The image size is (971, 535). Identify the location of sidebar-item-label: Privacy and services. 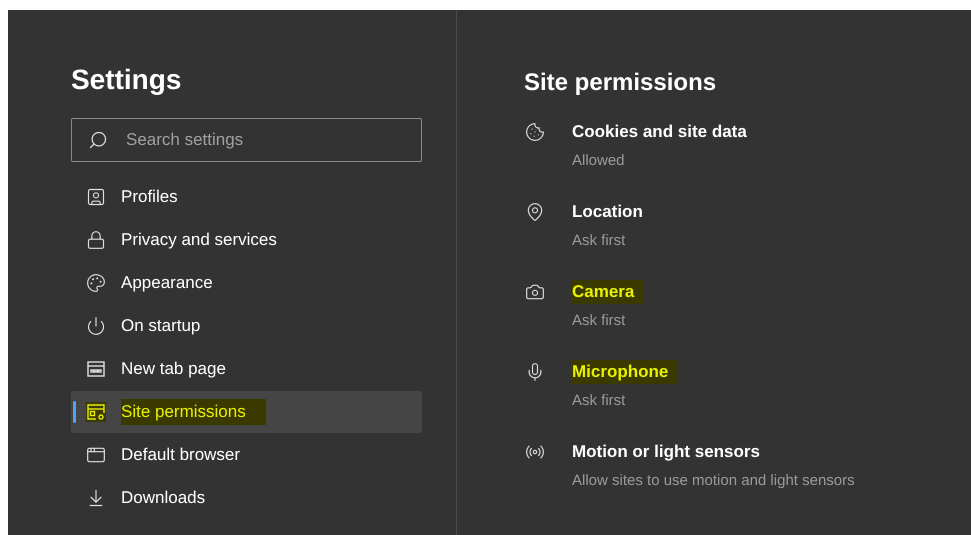
(199, 240).